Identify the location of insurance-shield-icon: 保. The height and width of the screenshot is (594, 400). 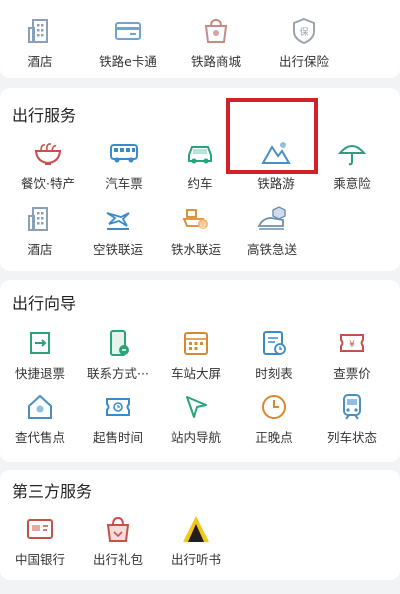
(304, 31).